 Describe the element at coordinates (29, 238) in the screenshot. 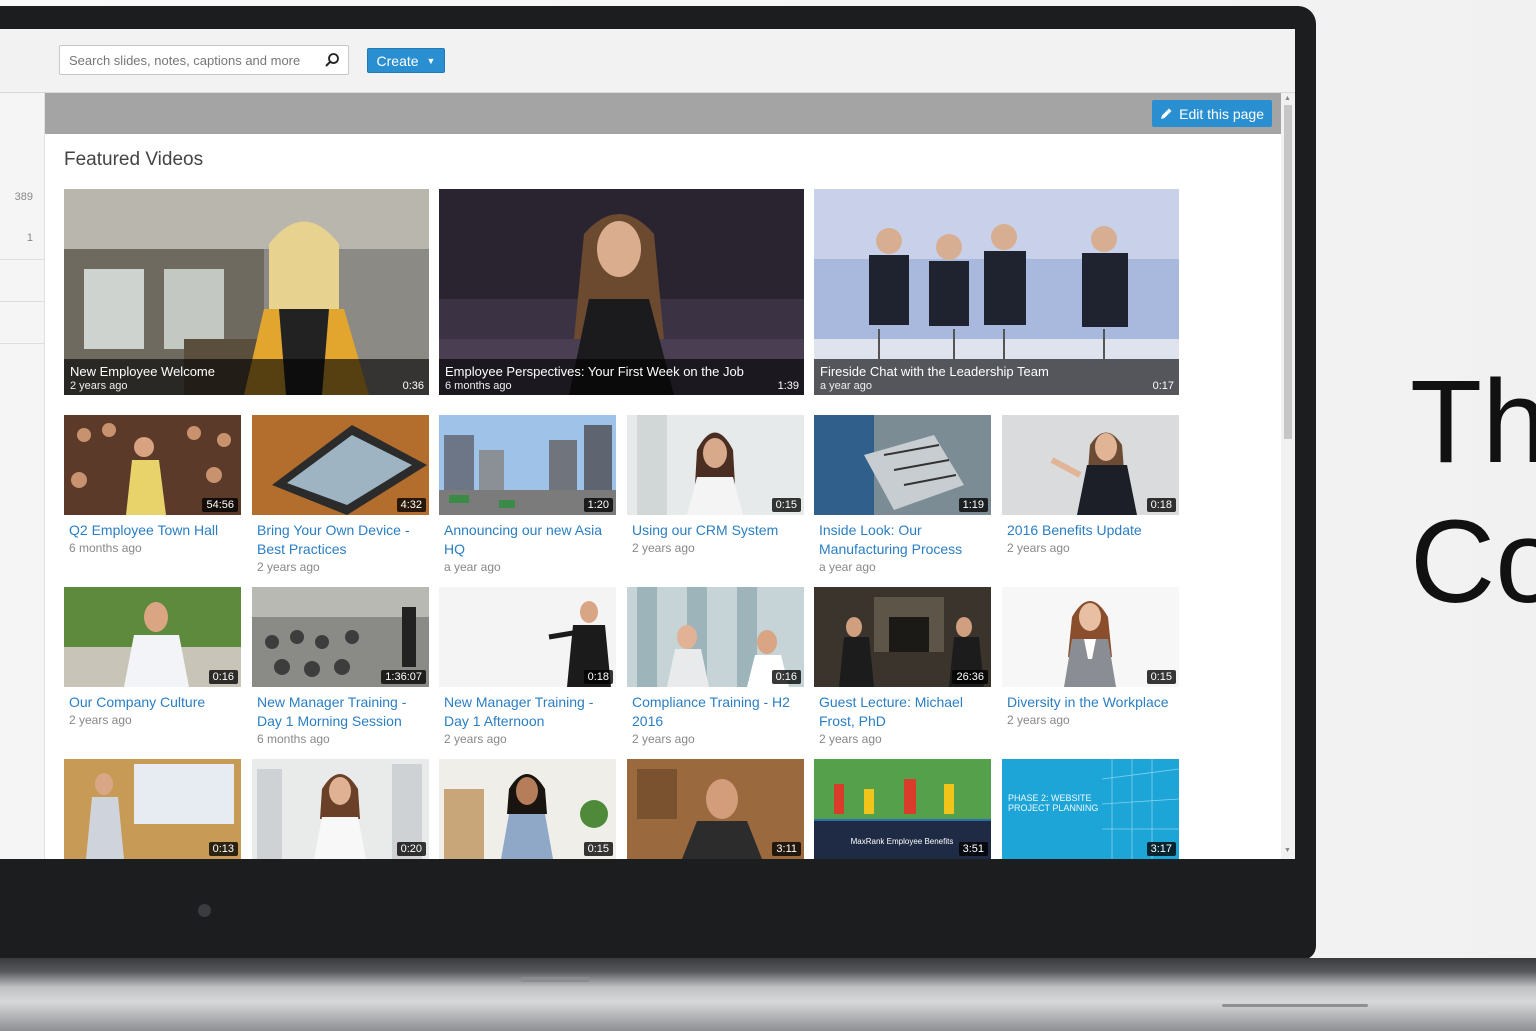

I see `sidebar-count: 1` at that location.